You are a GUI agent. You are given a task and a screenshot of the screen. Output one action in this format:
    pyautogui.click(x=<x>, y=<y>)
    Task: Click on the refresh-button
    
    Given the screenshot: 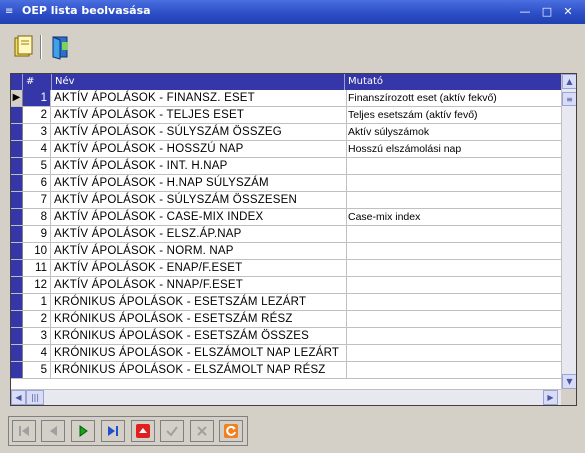 What is the action you would take?
    pyautogui.click(x=231, y=431)
    